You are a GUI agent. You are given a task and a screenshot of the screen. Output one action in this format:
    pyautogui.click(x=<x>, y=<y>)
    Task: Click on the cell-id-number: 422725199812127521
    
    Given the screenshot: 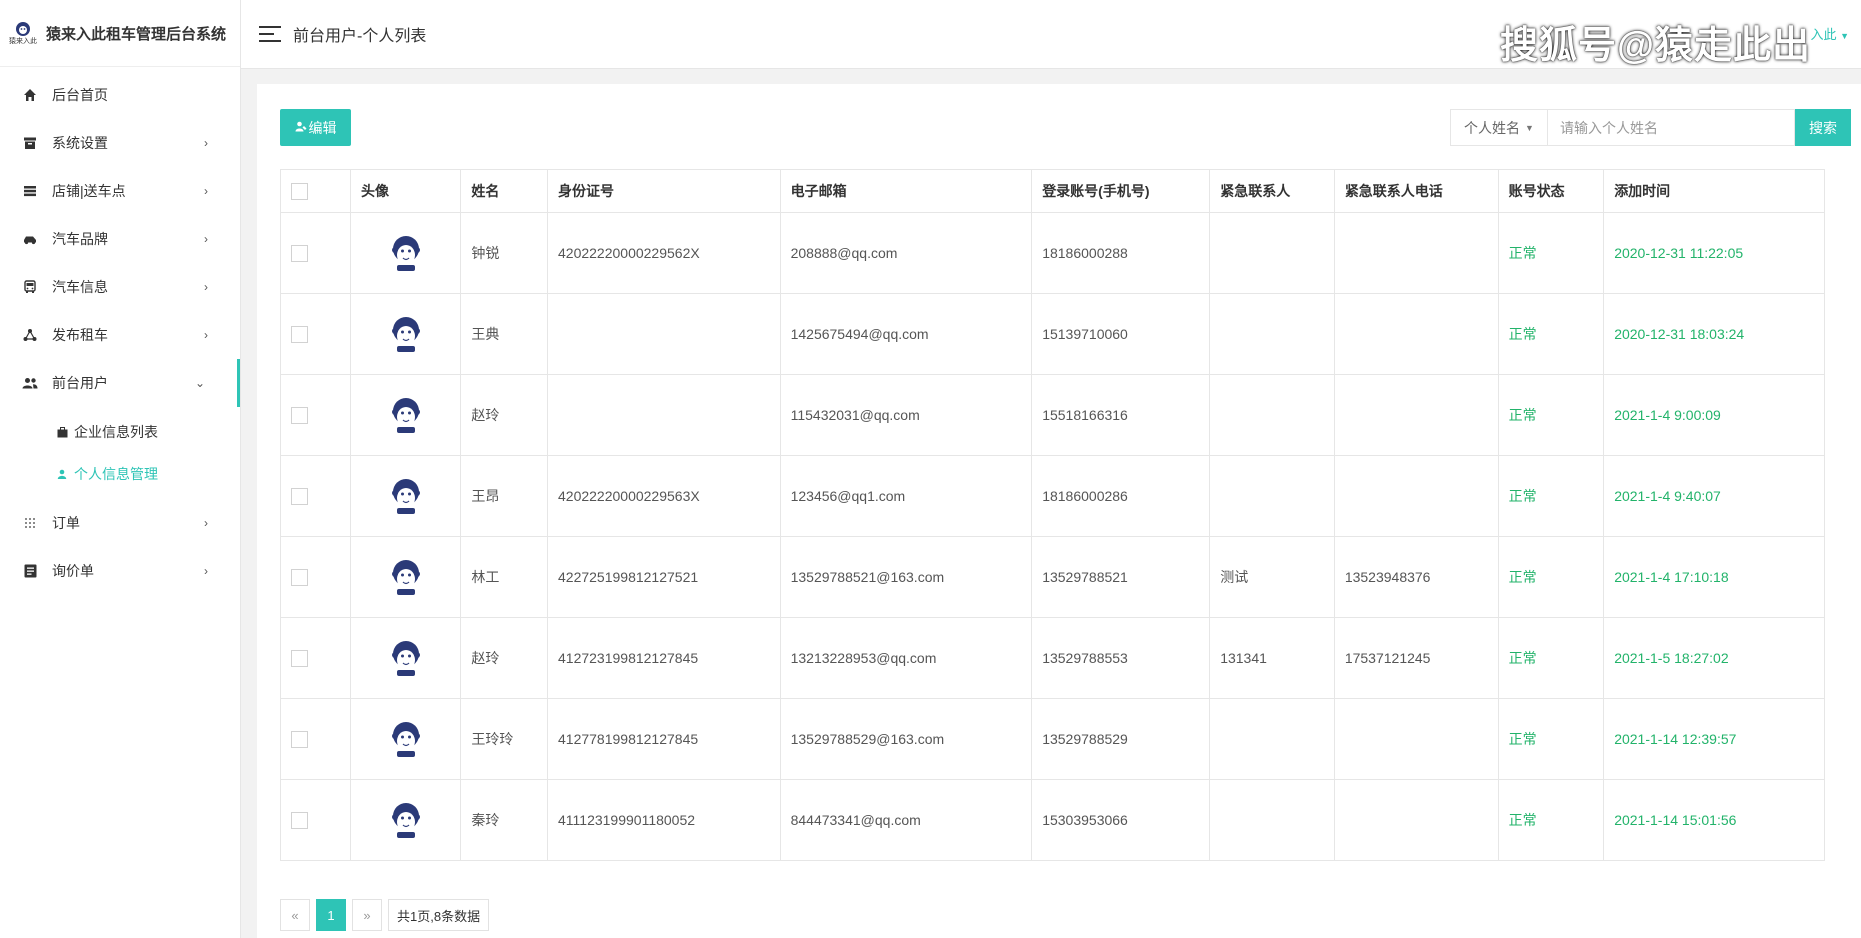 What is the action you would take?
    pyautogui.click(x=664, y=577)
    